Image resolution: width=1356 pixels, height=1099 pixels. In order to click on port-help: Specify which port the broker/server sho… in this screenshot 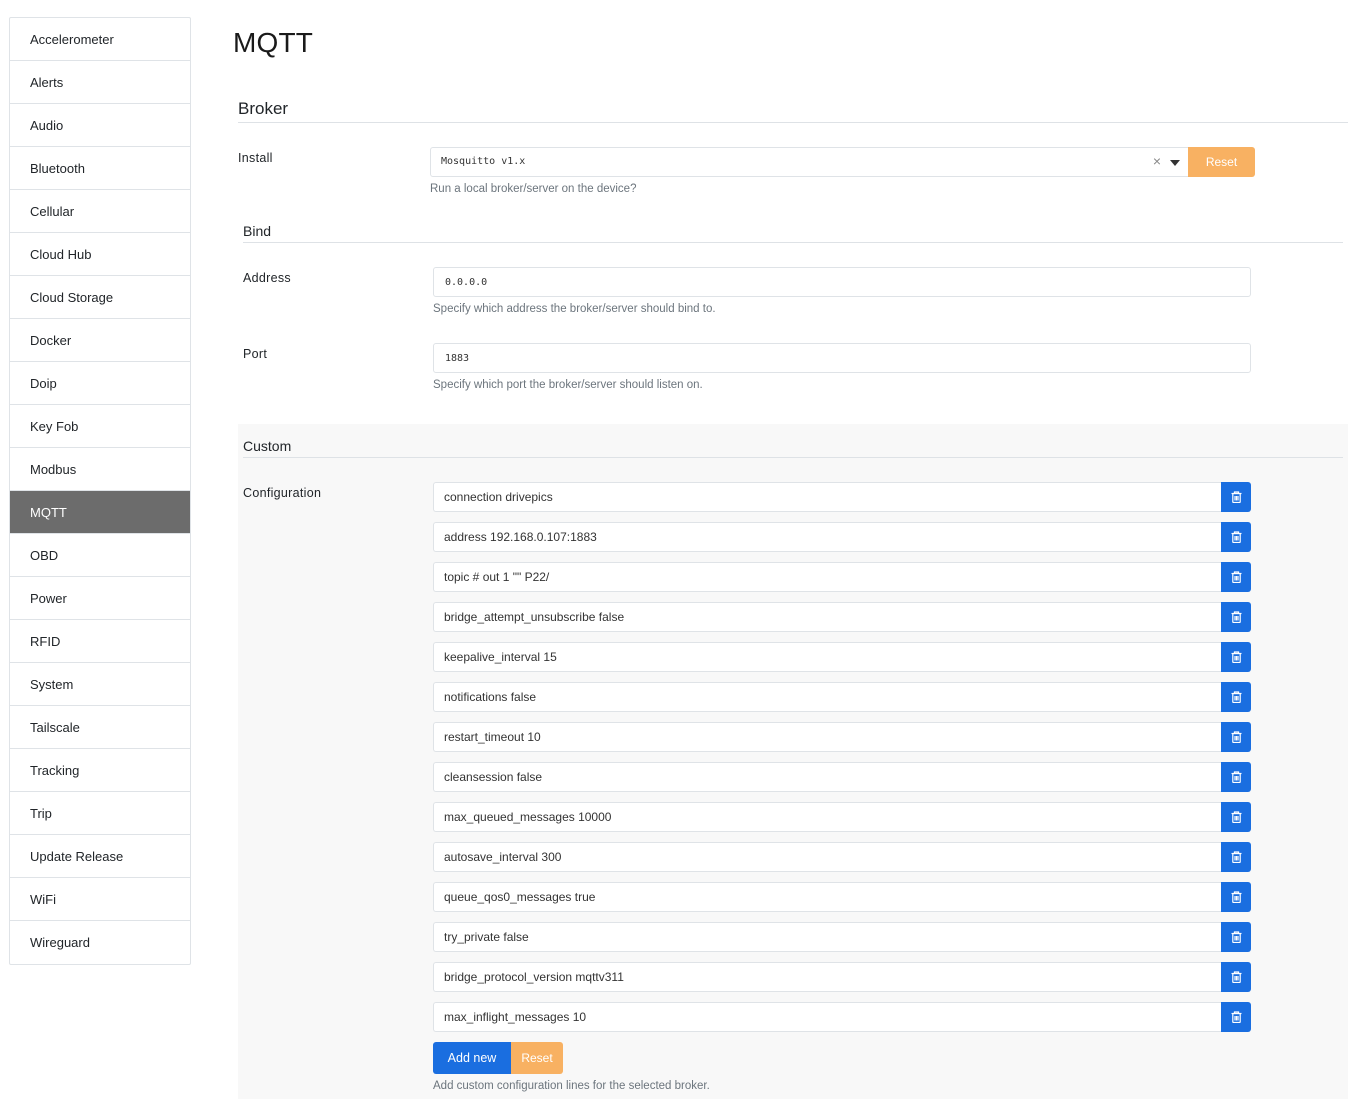, I will do `click(568, 385)`.